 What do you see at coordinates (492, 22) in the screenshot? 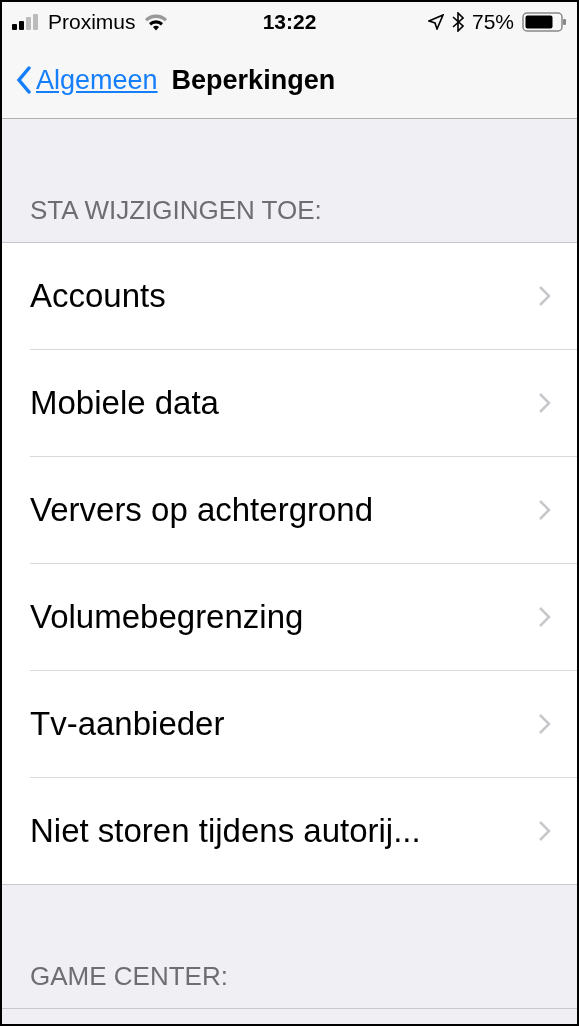
I see `battery-percentage: 75%` at bounding box center [492, 22].